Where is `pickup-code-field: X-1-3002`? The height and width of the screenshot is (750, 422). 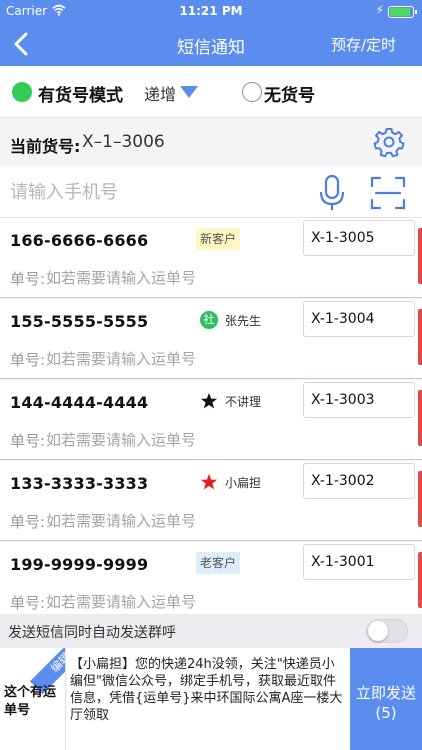
pickup-code-field: X-1-3002 is located at coordinates (359, 481).